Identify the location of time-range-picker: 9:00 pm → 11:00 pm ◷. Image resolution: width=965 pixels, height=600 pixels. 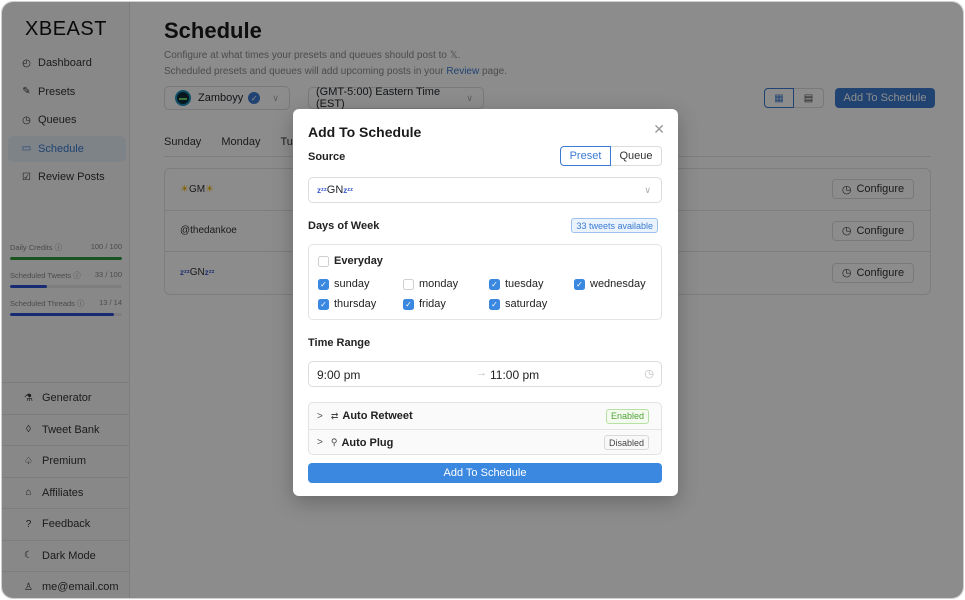
(485, 374).